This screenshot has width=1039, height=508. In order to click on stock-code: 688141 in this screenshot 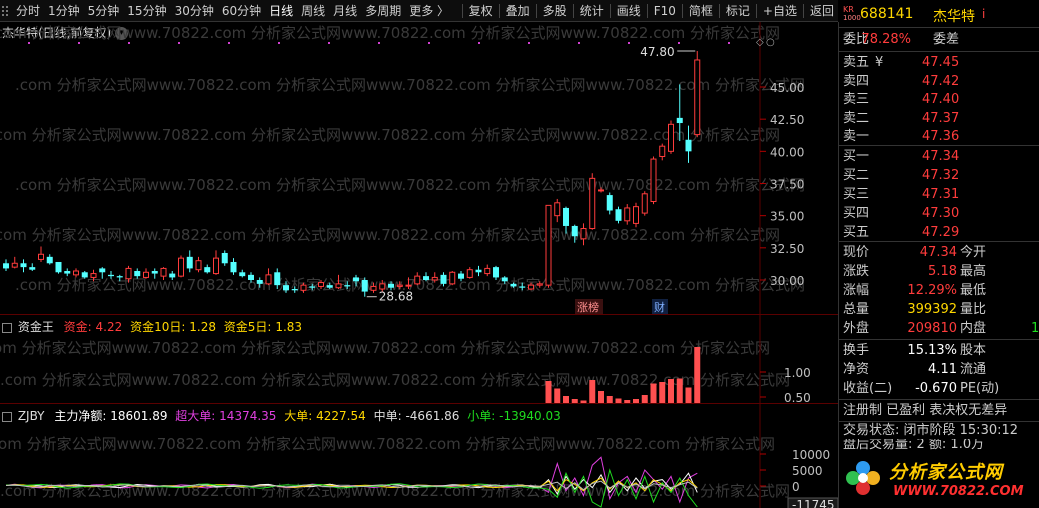, I will do `click(887, 14)`.